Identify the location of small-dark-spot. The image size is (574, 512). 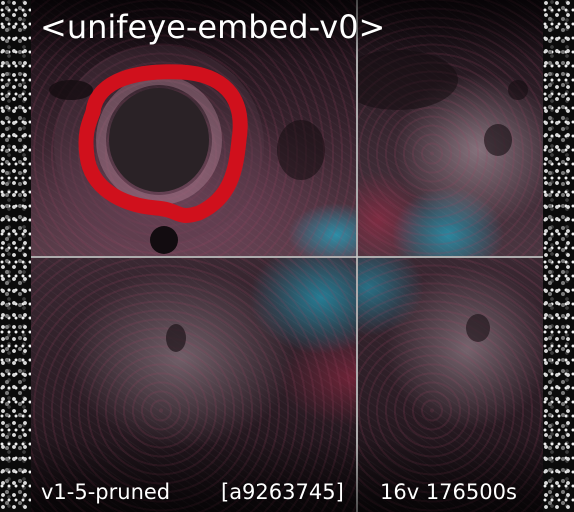
(164, 240).